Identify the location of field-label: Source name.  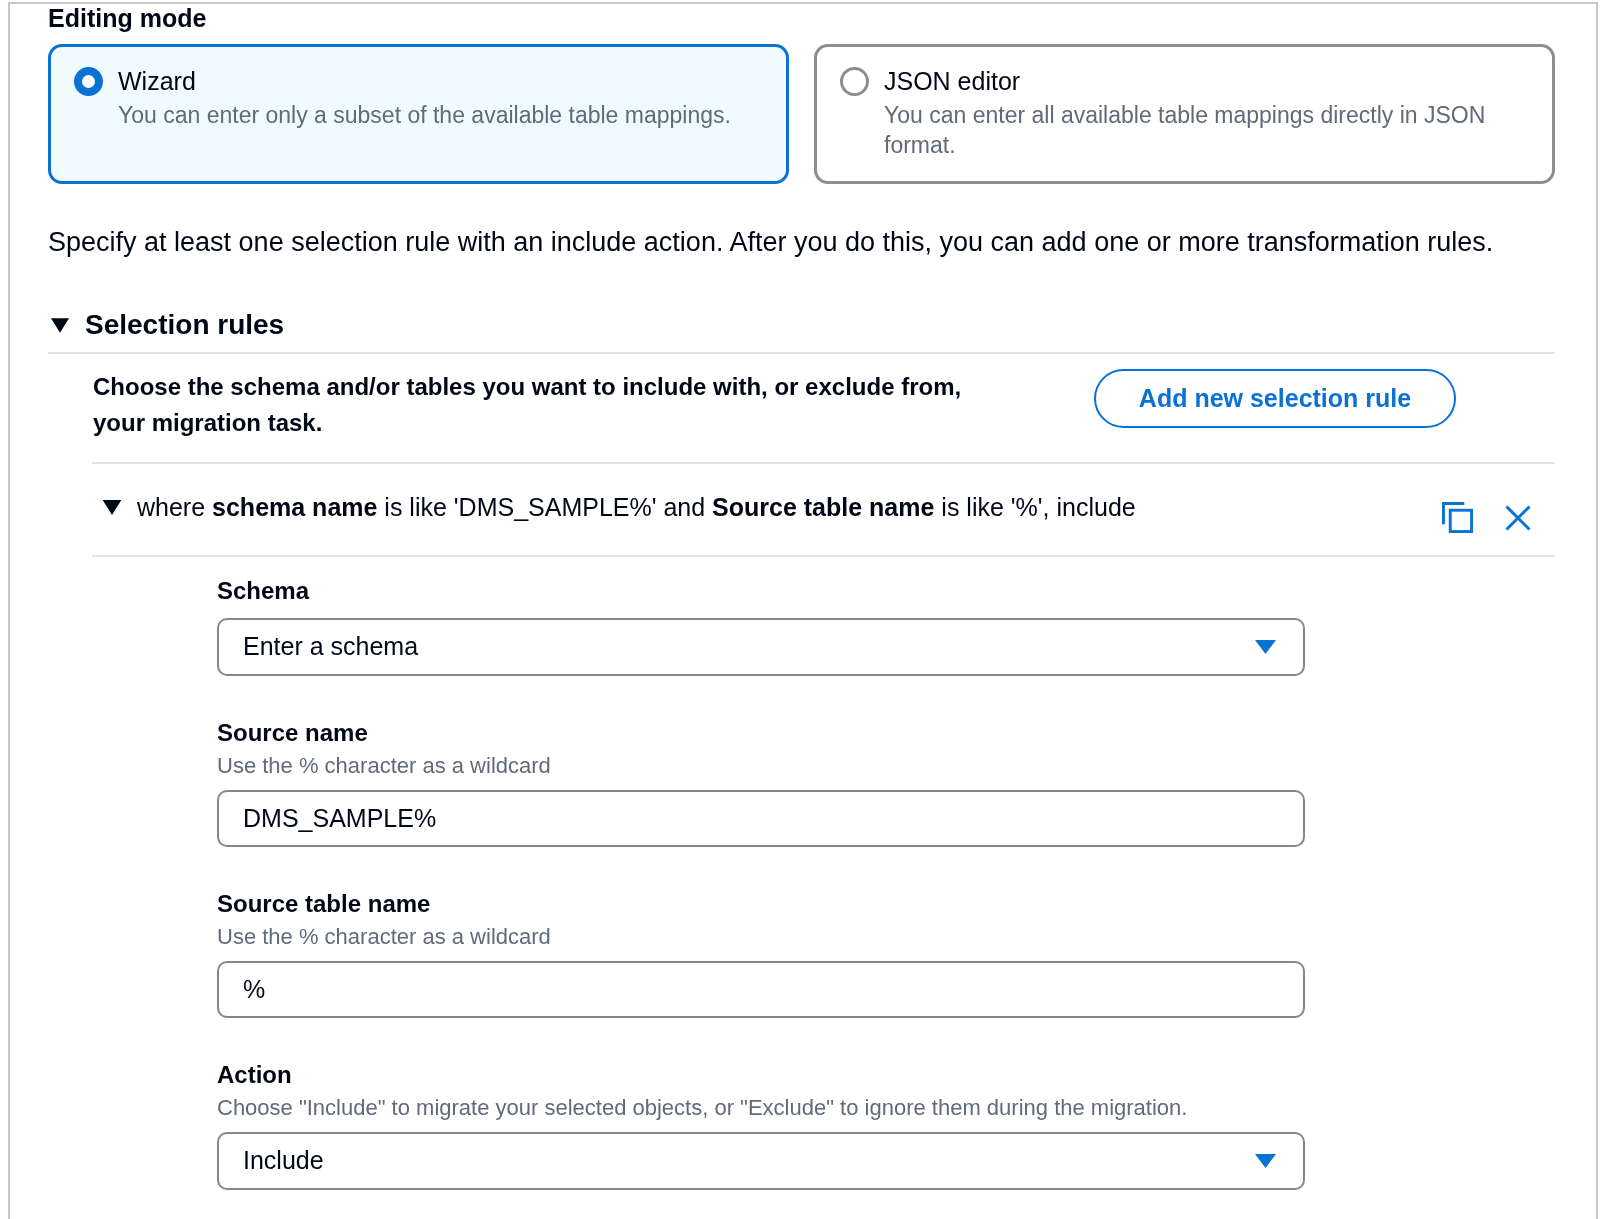
(292, 733).